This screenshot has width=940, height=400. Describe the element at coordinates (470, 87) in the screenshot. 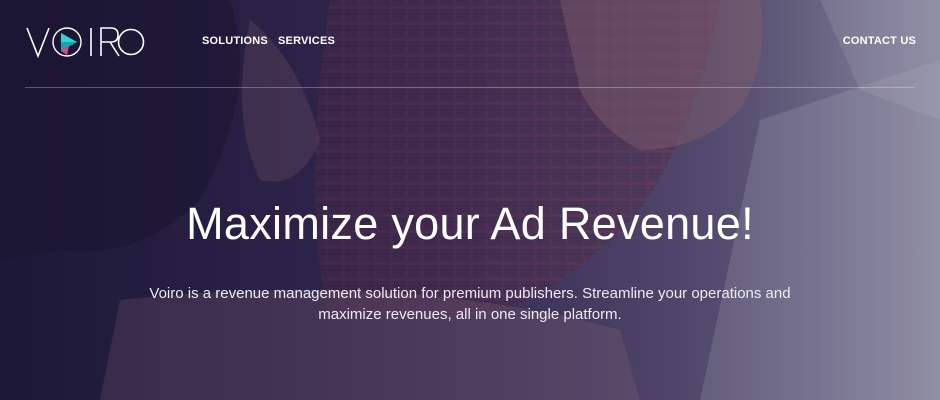

I see `nav-divider` at that location.